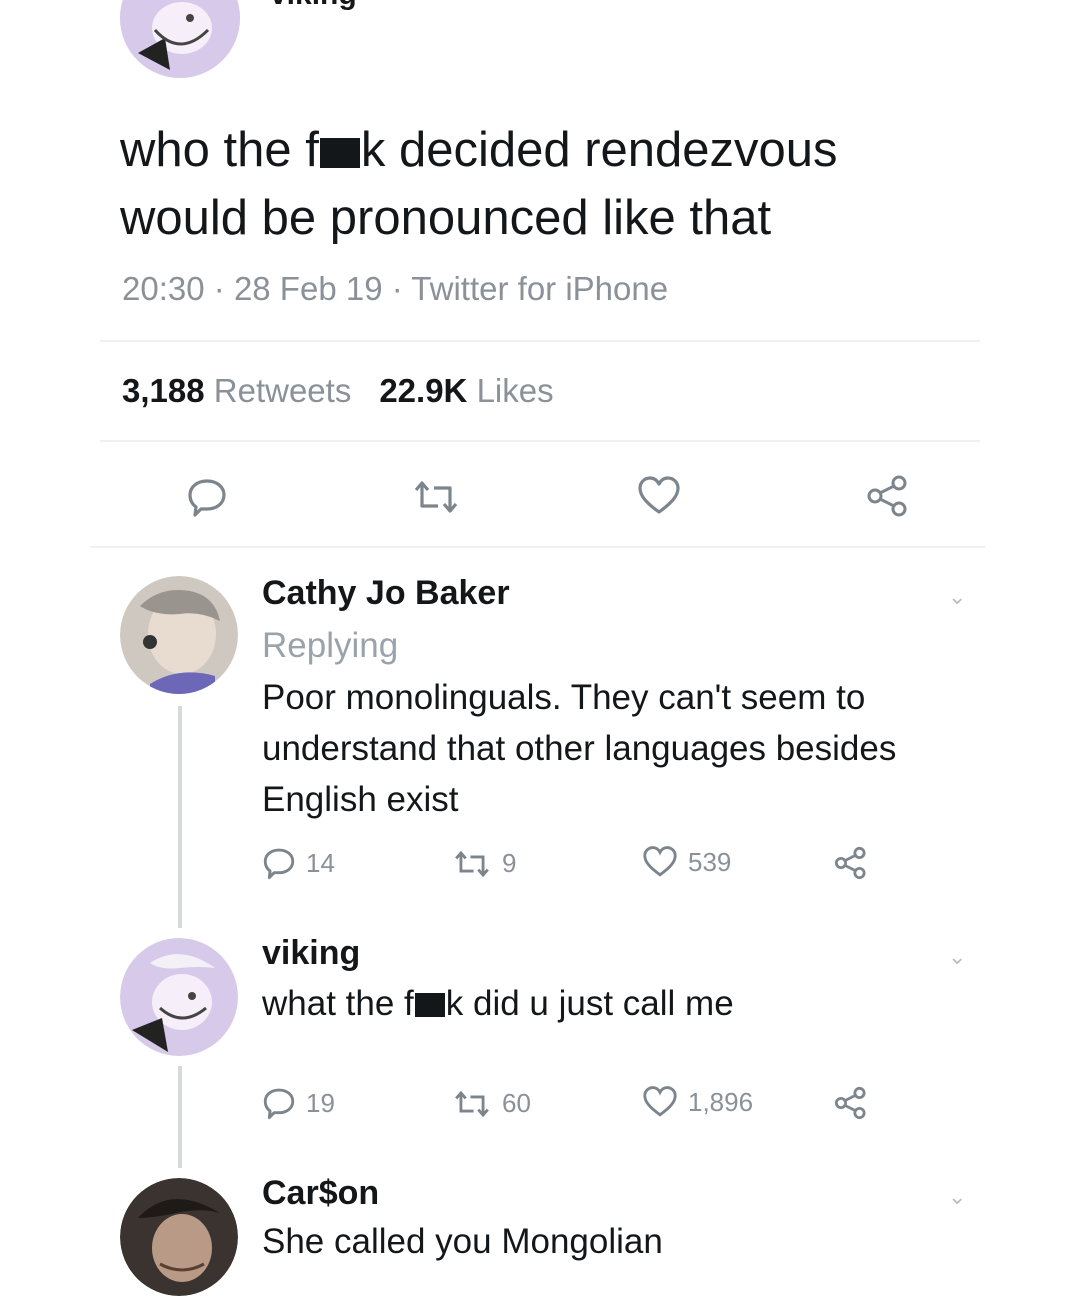 Image resolution: width=1080 pixels, height=1299 pixels. Describe the element at coordinates (462, 1241) in the screenshot. I see `reply-text: She called you Mongolian` at that location.